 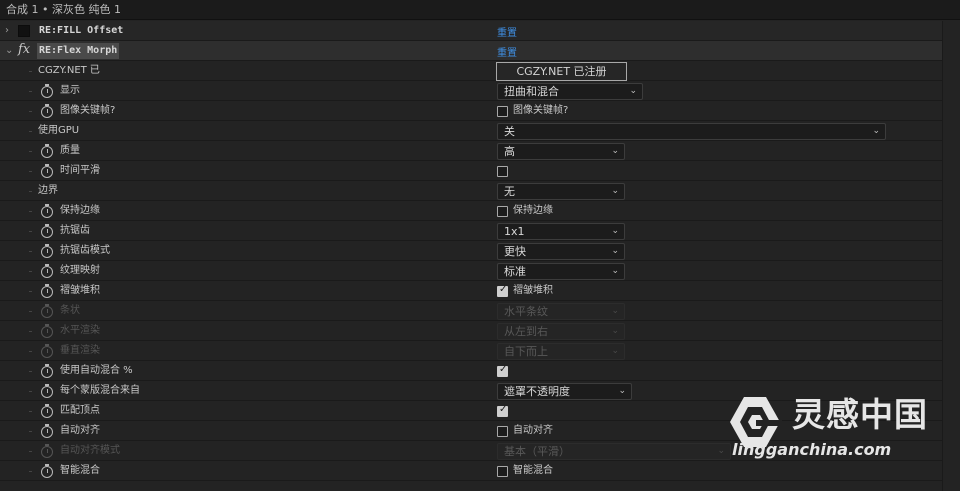 What do you see at coordinates (471, 371) in the screenshot?
I see `param-row-auto-blend: 使用自动混合 %` at bounding box center [471, 371].